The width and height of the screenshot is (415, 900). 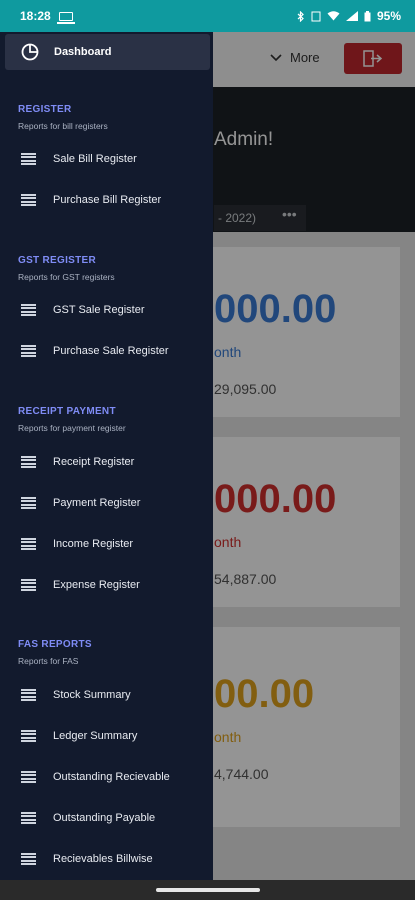 I want to click on nav-item-stock-summary: Stock Summary, so click(x=106, y=695).